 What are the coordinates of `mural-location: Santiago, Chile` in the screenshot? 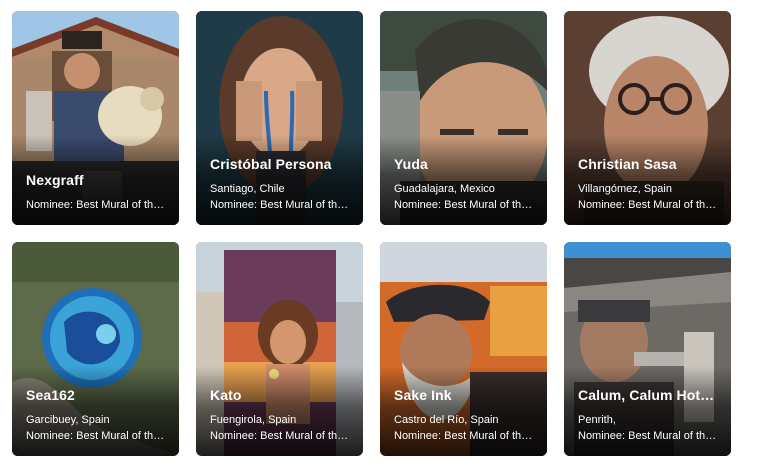 It's located at (247, 189).